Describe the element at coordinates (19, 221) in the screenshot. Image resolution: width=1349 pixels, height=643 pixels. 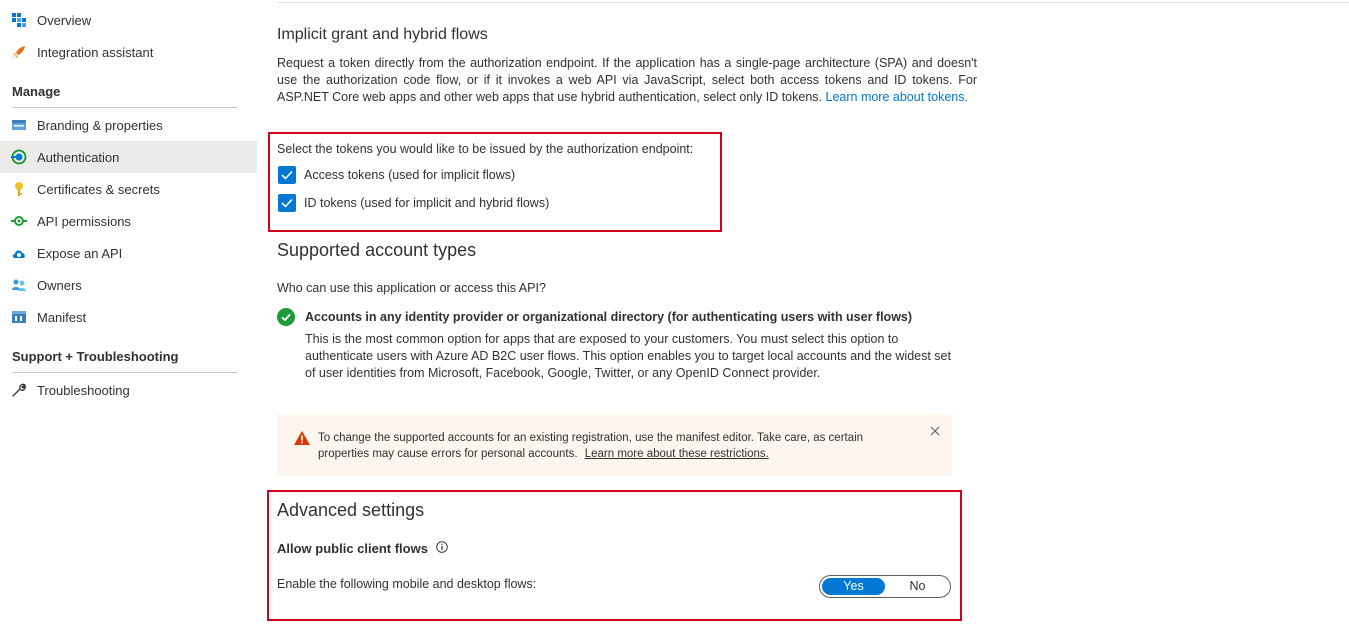
I see `api-permissions-icon` at that location.